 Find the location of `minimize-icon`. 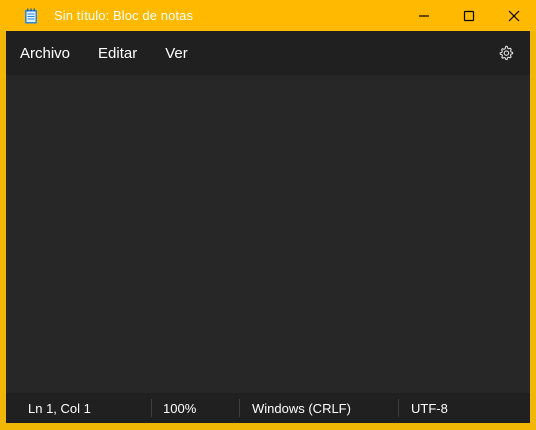

minimize-icon is located at coordinates (423, 15).